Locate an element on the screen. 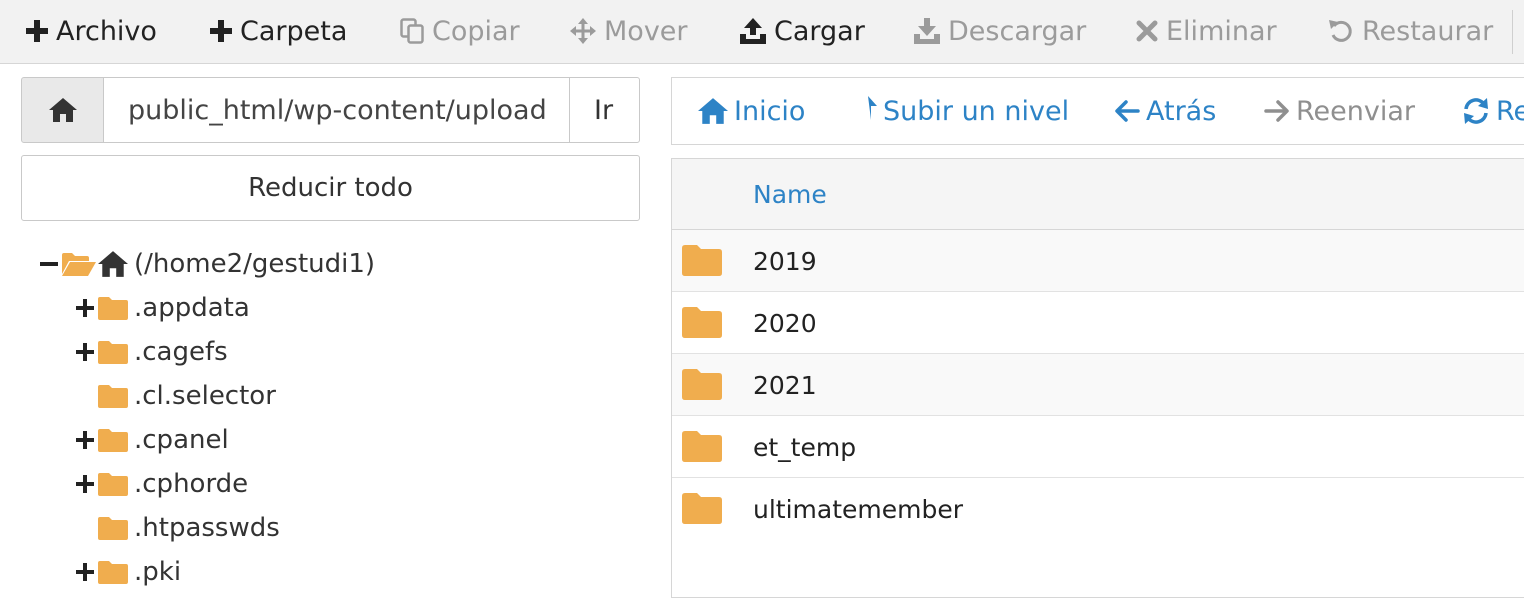 The height and width of the screenshot is (598, 1524). upload-icon is located at coordinates (753, 31).